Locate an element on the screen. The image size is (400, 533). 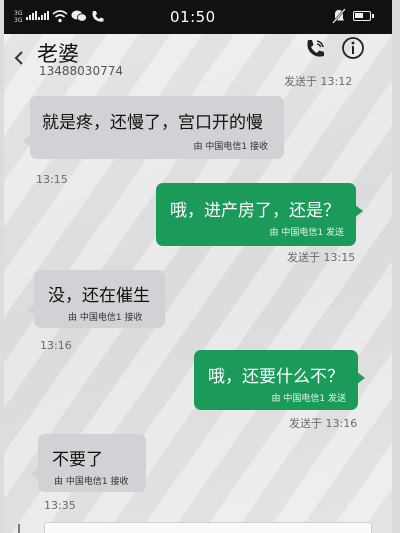
message-bubble-received: 没，还在催生 由 中国电信1 接收 is located at coordinates (96, 299).